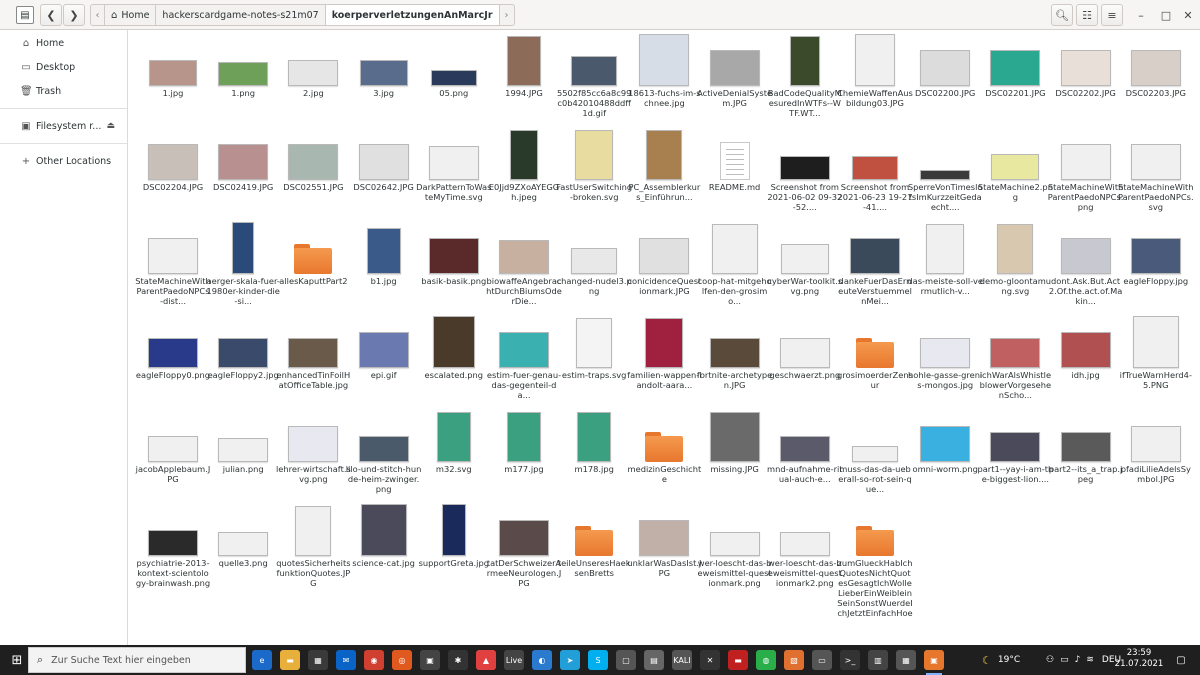 This screenshot has height=675, width=1200. I want to click on file-item: tatDerSchweizerArmeeNeurologen.JPG, so click(524, 550).